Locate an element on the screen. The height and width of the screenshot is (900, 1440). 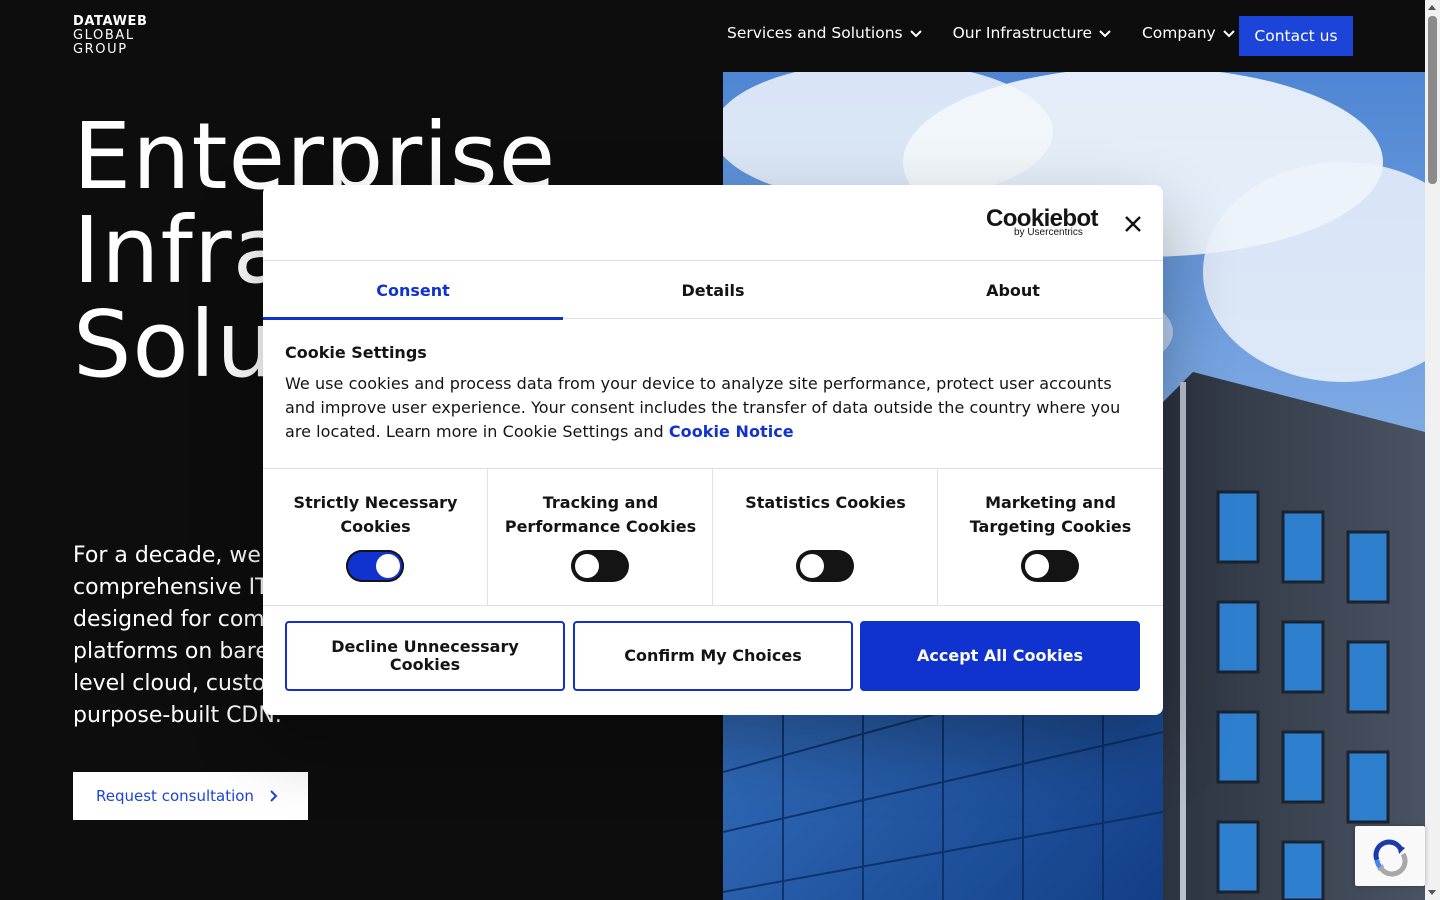
request-consultation-button: Request consultation is located at coordinates (190, 796).